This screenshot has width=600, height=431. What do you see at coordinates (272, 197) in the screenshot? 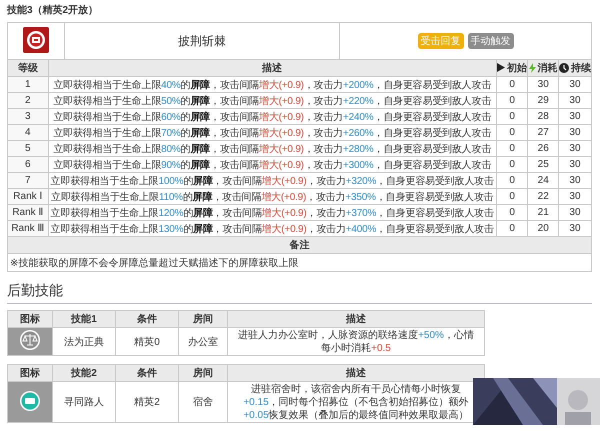
I see `description-cell: 立即获得相当于生命上限110%的屏障，攻击间隔增大(+0.9)，攻击力+350%，自身更容易受到敌人攻击` at bounding box center [272, 197].